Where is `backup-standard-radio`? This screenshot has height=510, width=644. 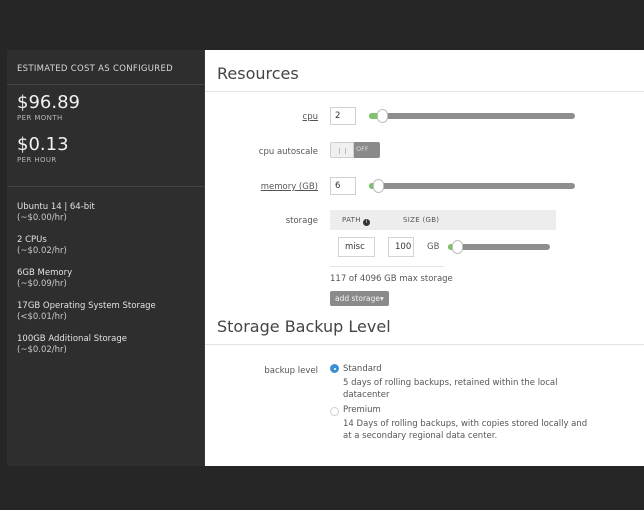 backup-standard-radio is located at coordinates (334, 368).